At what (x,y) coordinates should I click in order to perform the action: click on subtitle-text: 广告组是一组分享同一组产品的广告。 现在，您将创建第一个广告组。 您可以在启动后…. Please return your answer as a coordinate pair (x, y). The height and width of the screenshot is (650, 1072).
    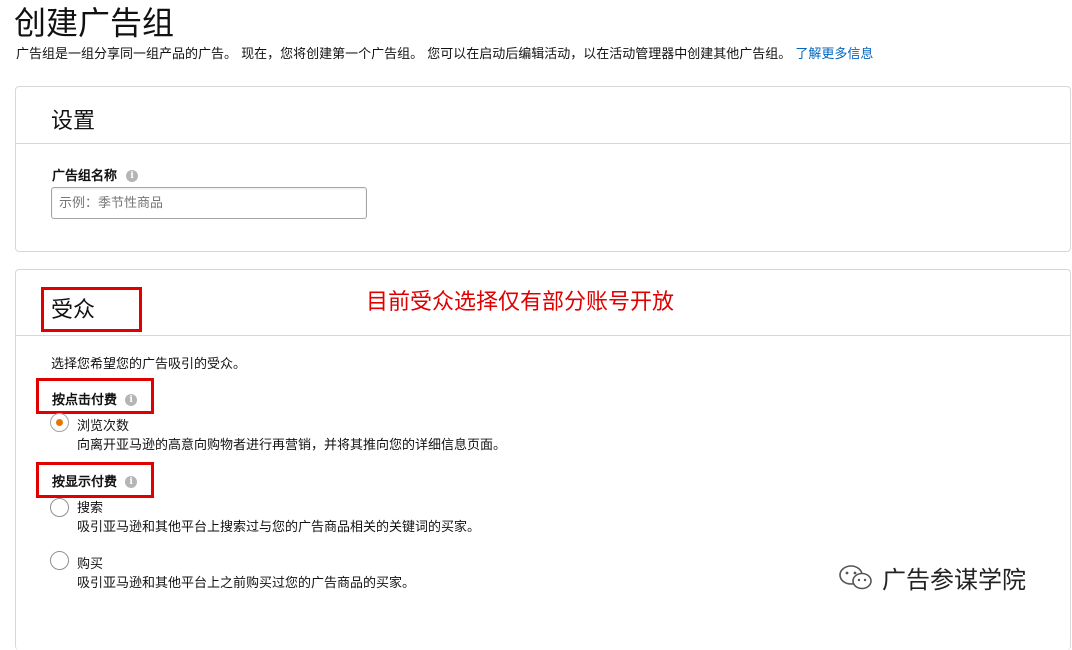
    Looking at the image, I should click on (404, 54).